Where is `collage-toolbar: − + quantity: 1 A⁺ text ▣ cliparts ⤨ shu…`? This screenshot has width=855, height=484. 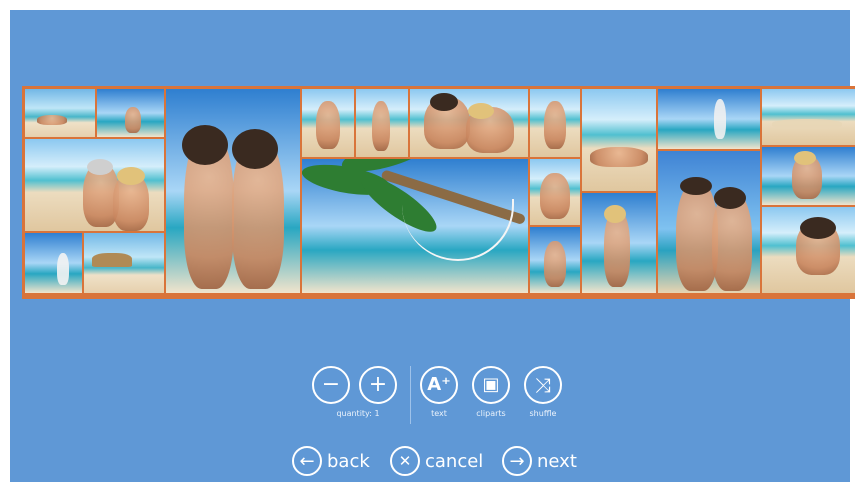
collage-toolbar: − + quantity: 1 A⁺ text ▣ cliparts ⤨ shu… is located at coordinates (430, 396).